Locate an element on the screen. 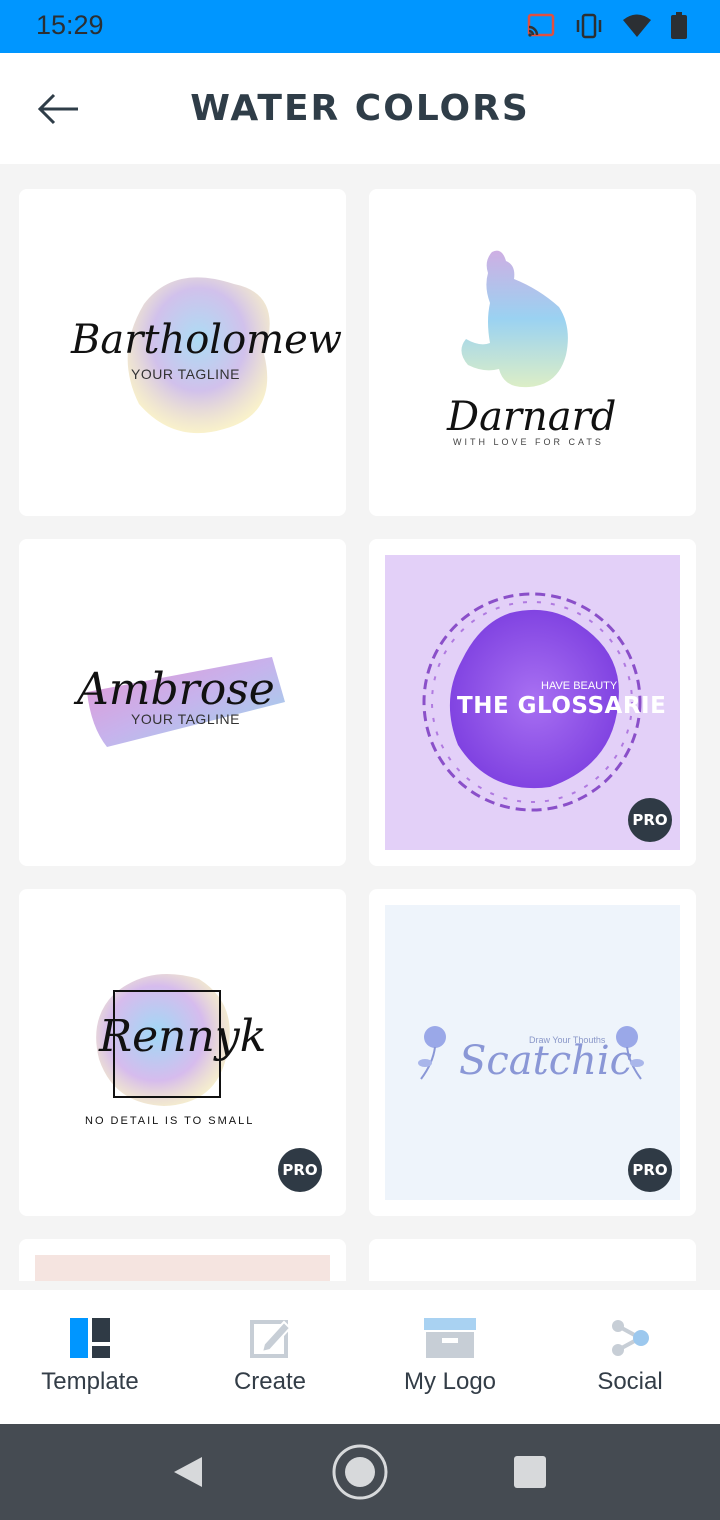  page-title: WATER COLORS is located at coordinates (360, 108).